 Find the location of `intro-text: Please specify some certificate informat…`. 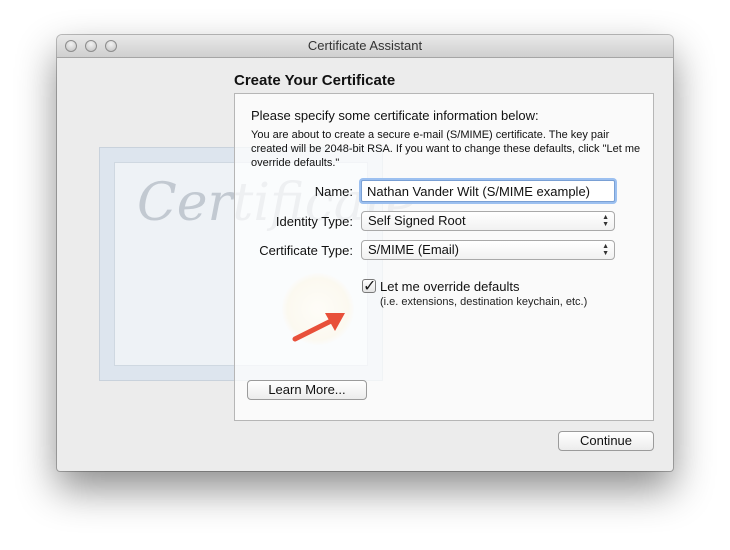

intro-text: Please specify some certificate informat… is located at coordinates (395, 115).